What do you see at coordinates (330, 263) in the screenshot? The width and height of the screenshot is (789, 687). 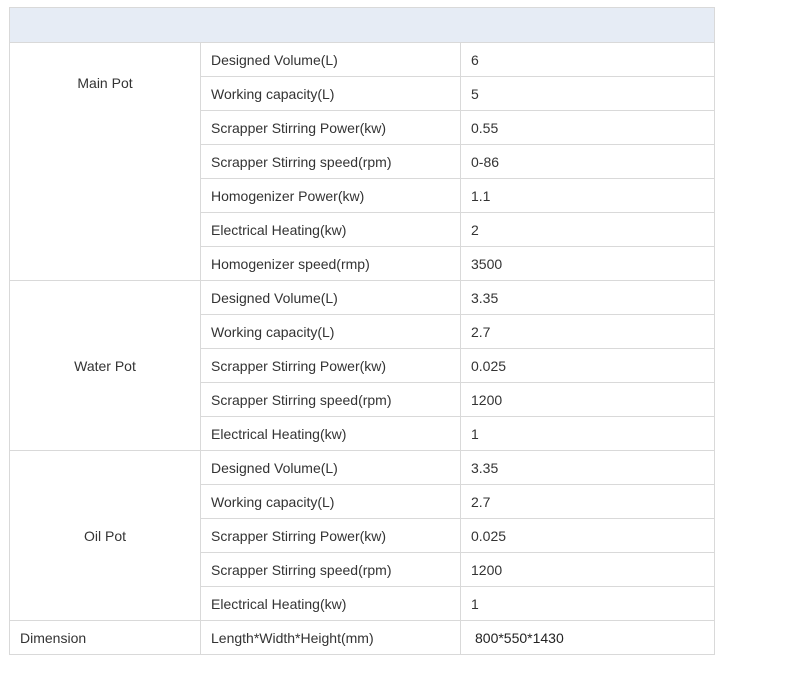 I see `param-cell: Homogenizer speed(rmp)` at bounding box center [330, 263].